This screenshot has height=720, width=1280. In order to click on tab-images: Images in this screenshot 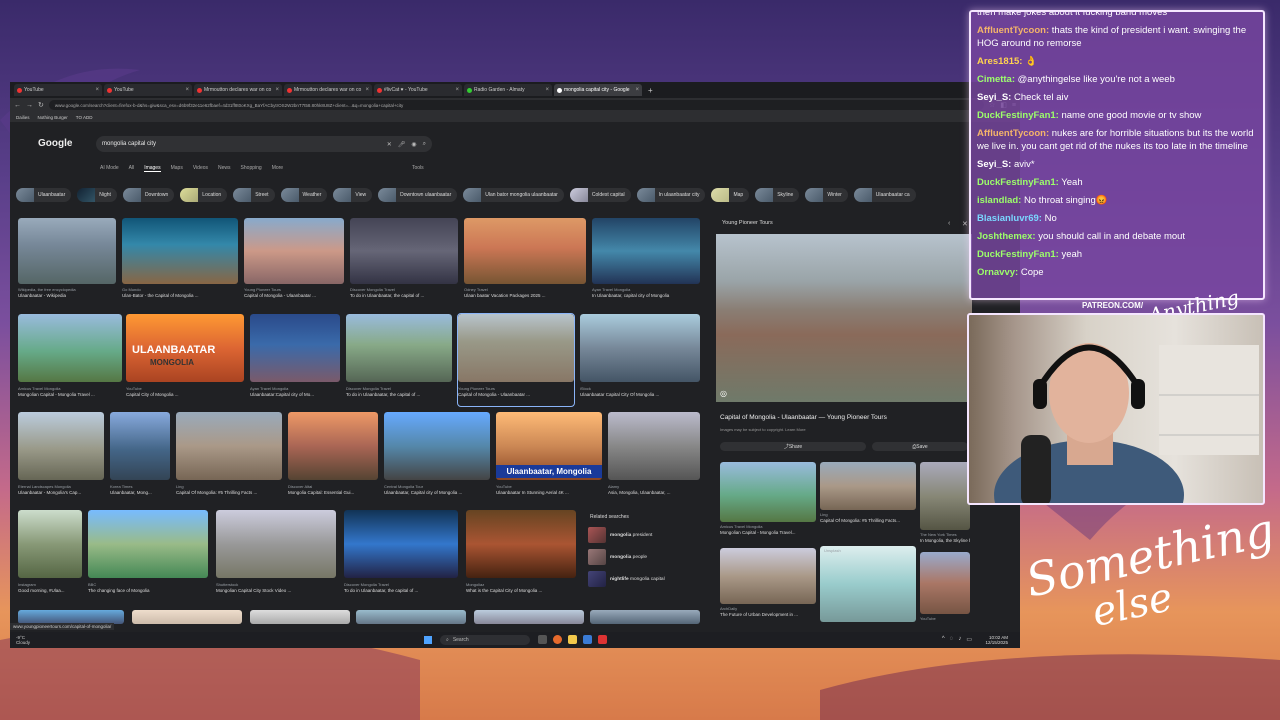, I will do `click(152, 168)`.